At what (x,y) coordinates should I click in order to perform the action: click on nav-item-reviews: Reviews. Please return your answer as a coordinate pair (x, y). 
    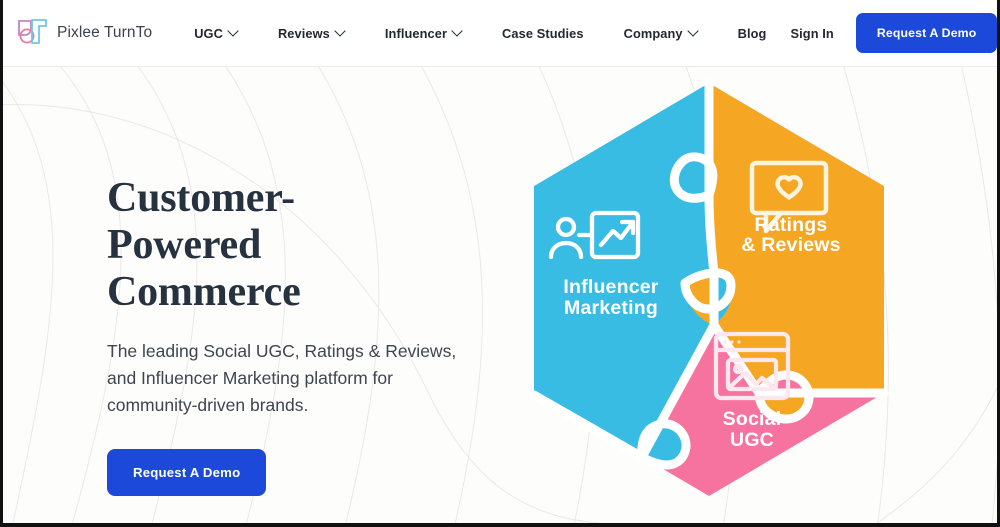
    Looking at the image, I should click on (311, 33).